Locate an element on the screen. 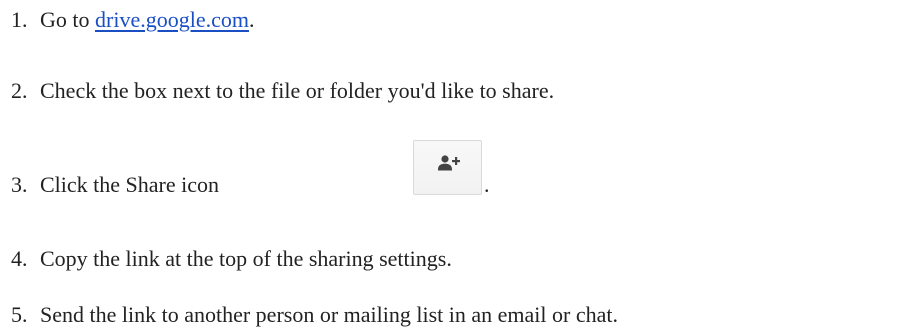  step-number: 4. is located at coordinates (19, 258).